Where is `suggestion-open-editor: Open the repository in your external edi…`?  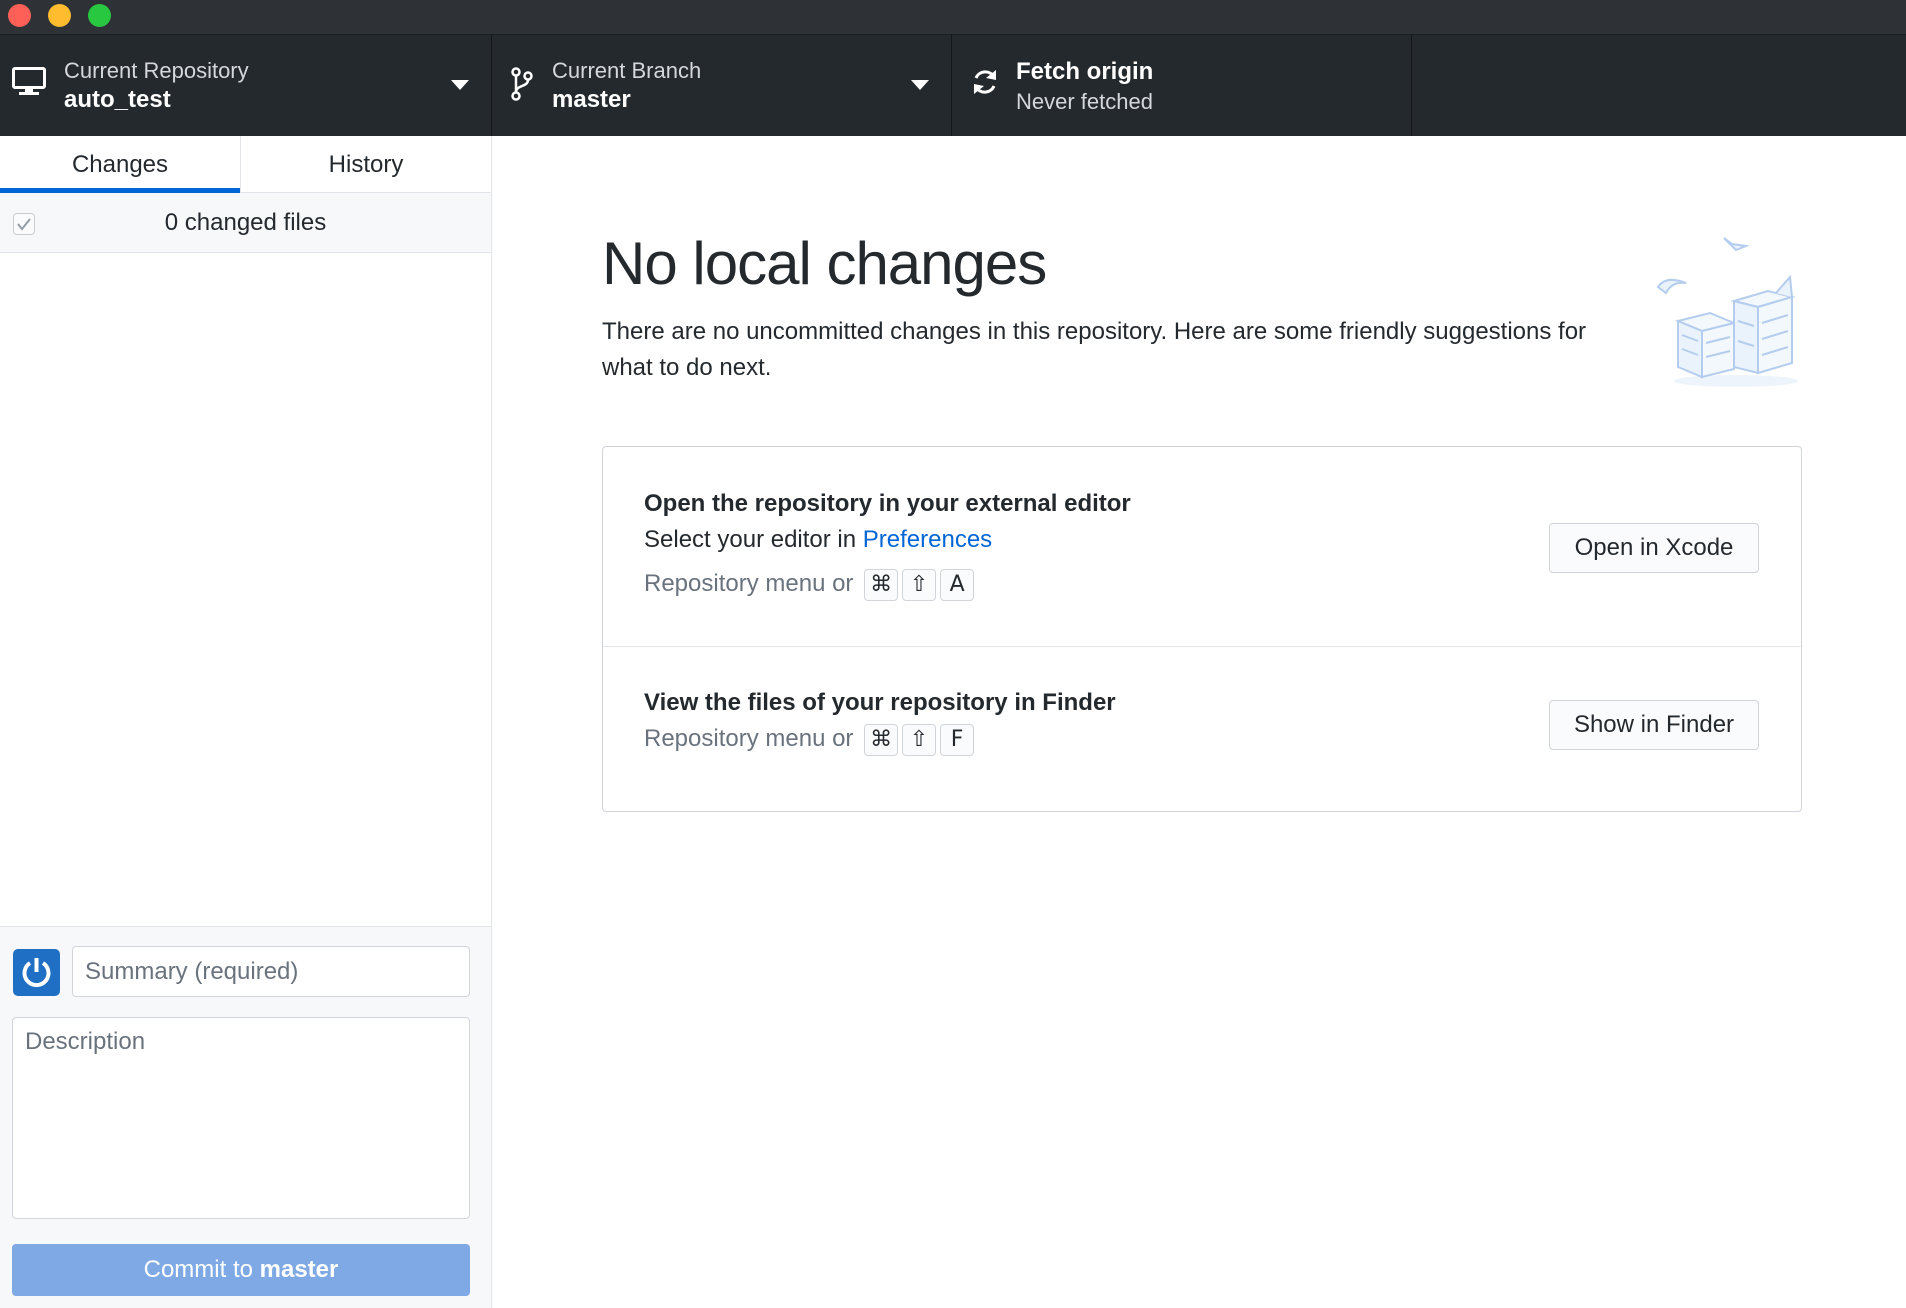
suggestion-open-editor: Open the repository in your external edi… is located at coordinates (1202, 547).